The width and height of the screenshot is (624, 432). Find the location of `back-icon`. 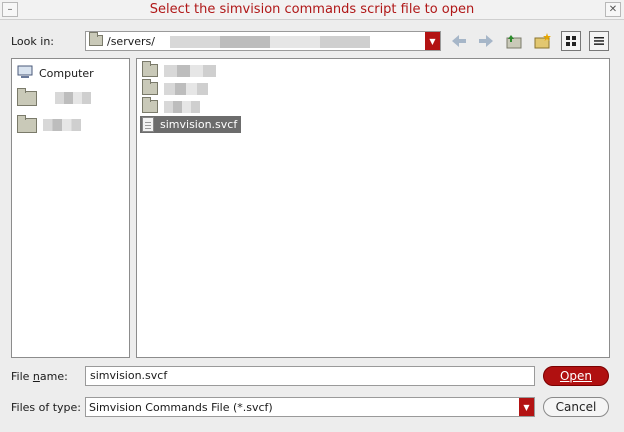

back-icon is located at coordinates (459, 41).